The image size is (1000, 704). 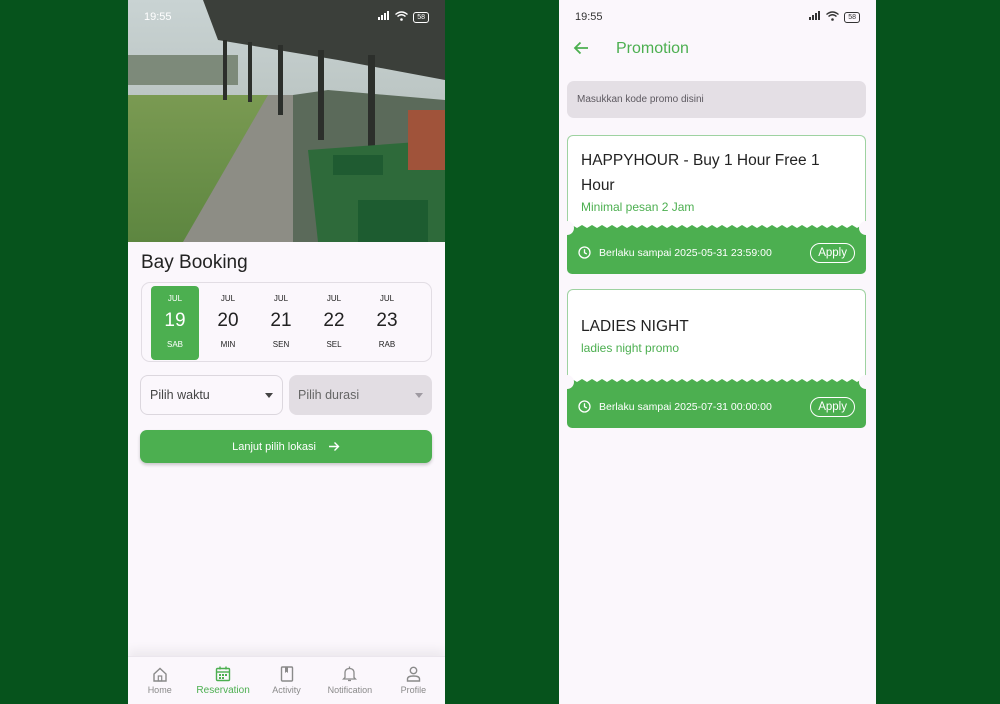 I want to click on continue-label: Lanjut pilih lokasi, so click(x=274, y=446).